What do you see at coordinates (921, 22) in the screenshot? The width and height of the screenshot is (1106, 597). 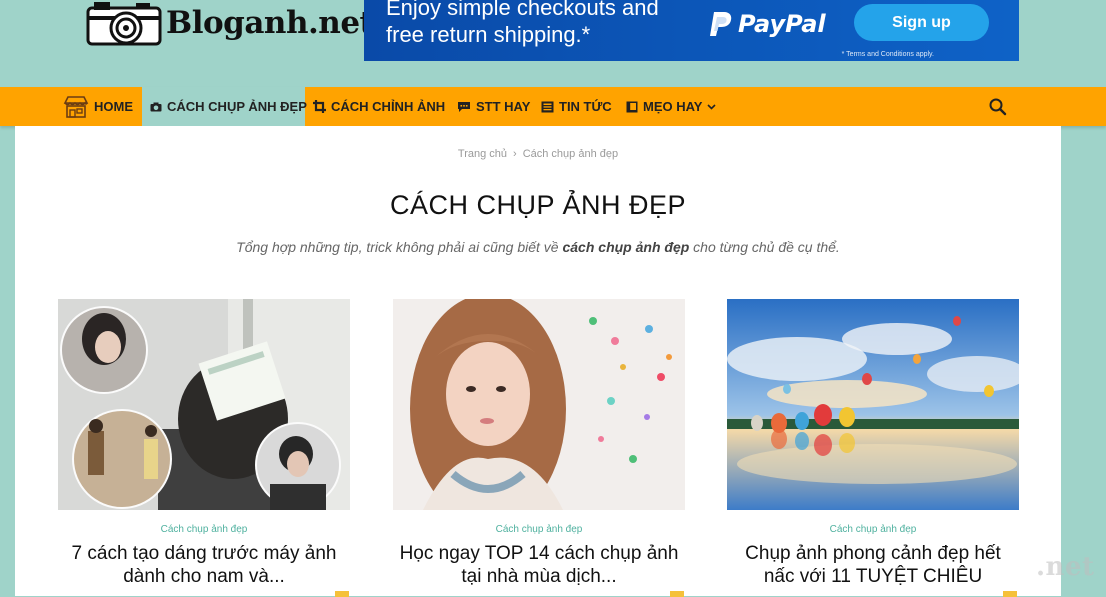 I see `sign-up-button: Sign up` at bounding box center [921, 22].